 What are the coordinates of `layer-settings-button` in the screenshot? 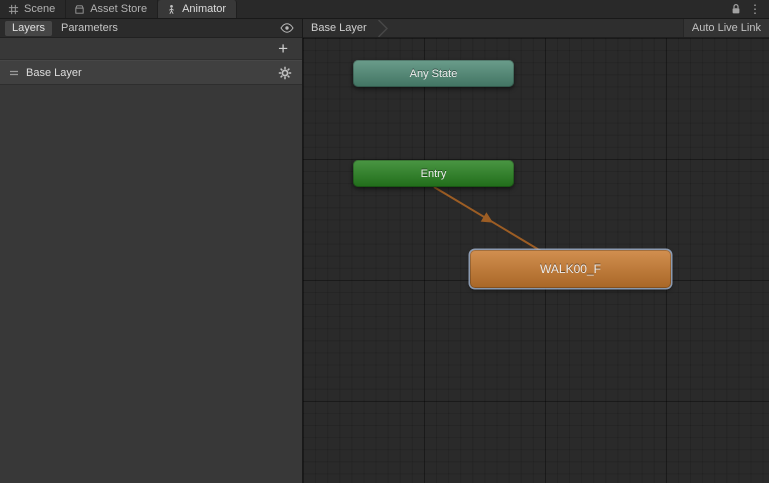 It's located at (285, 73).